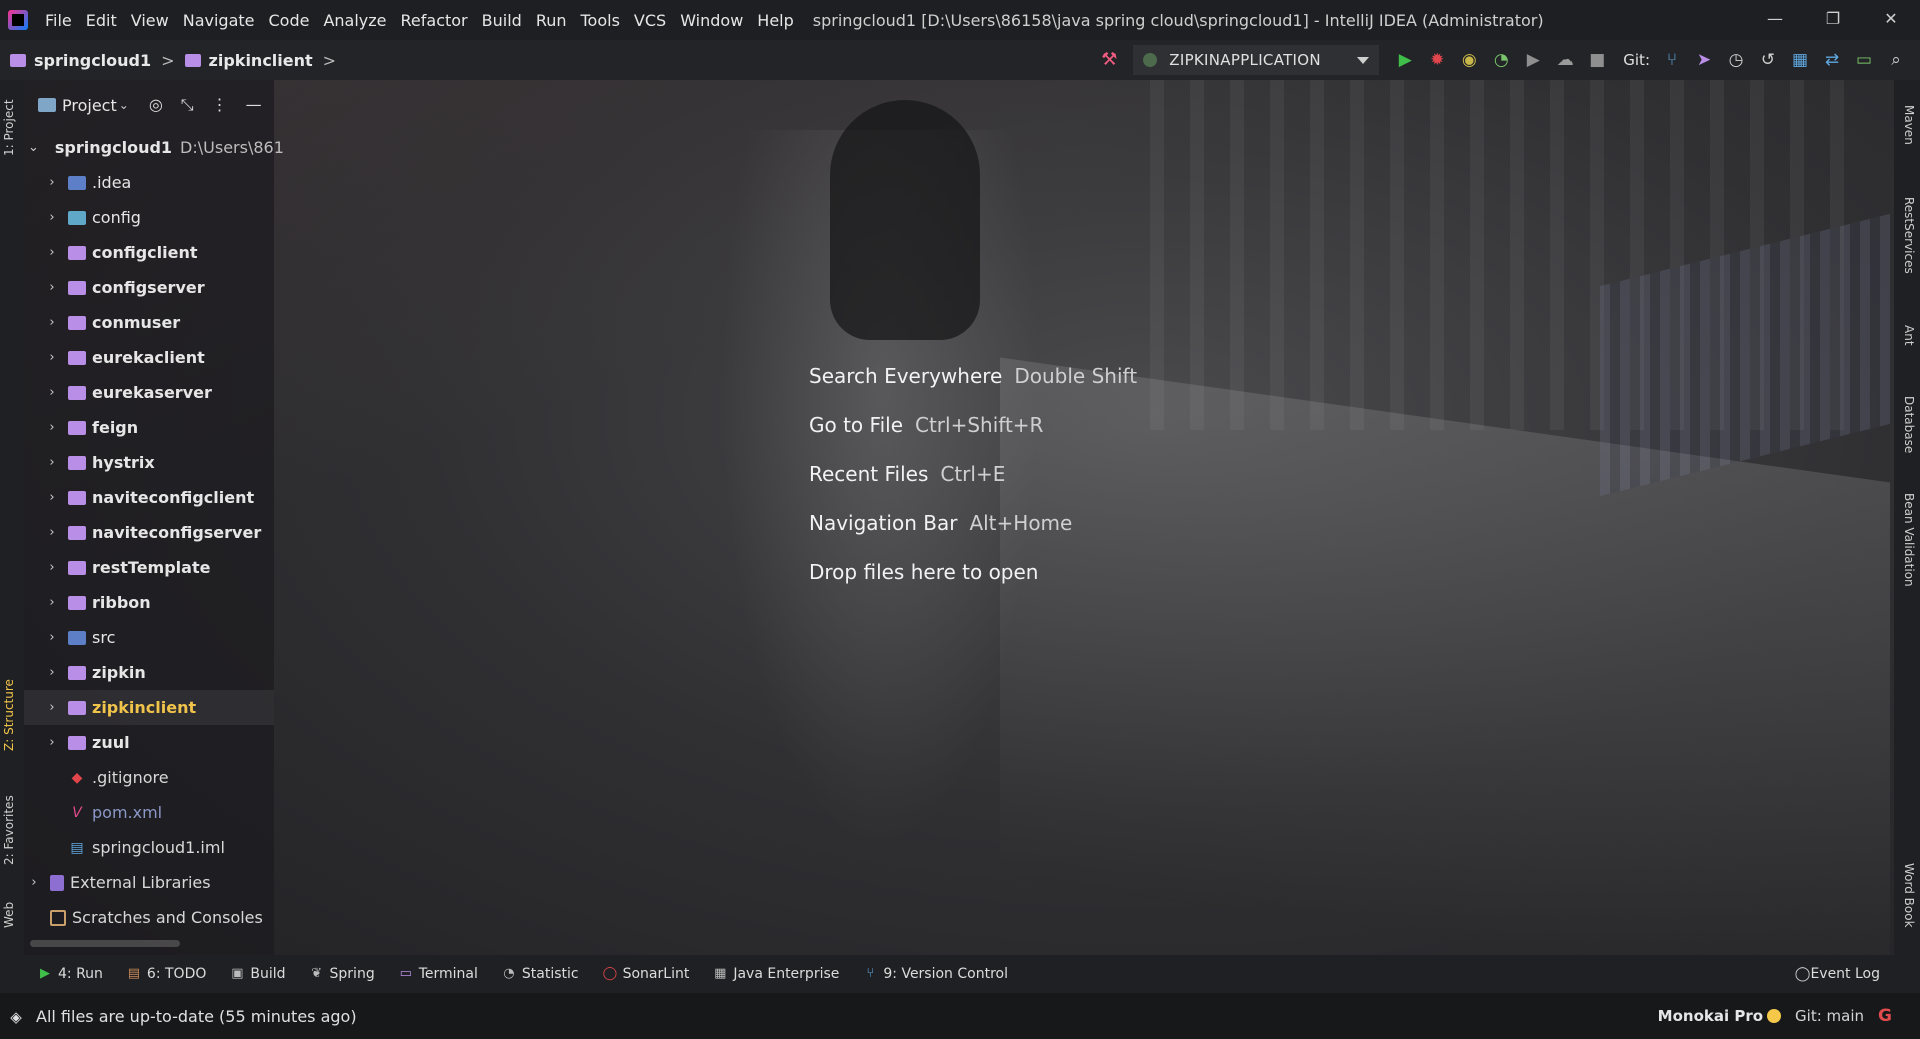  What do you see at coordinates (1906, 425) in the screenshot?
I see `tool-tab-database: Database` at bounding box center [1906, 425].